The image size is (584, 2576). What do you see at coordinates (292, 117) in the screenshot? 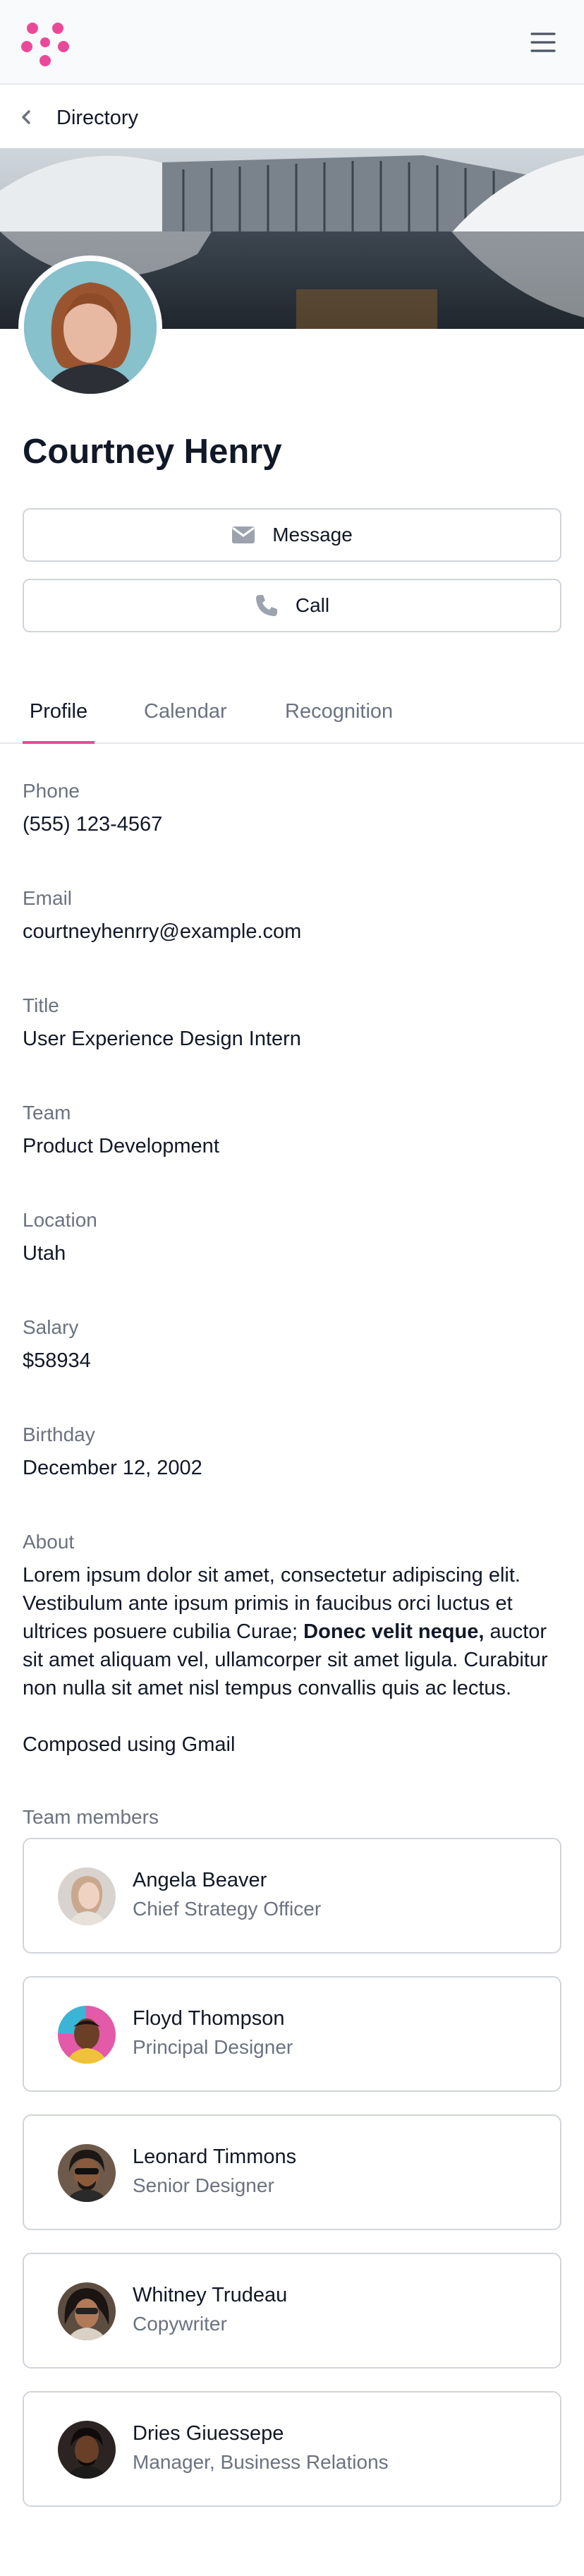
I see `breadcrumb: Directory` at bounding box center [292, 117].